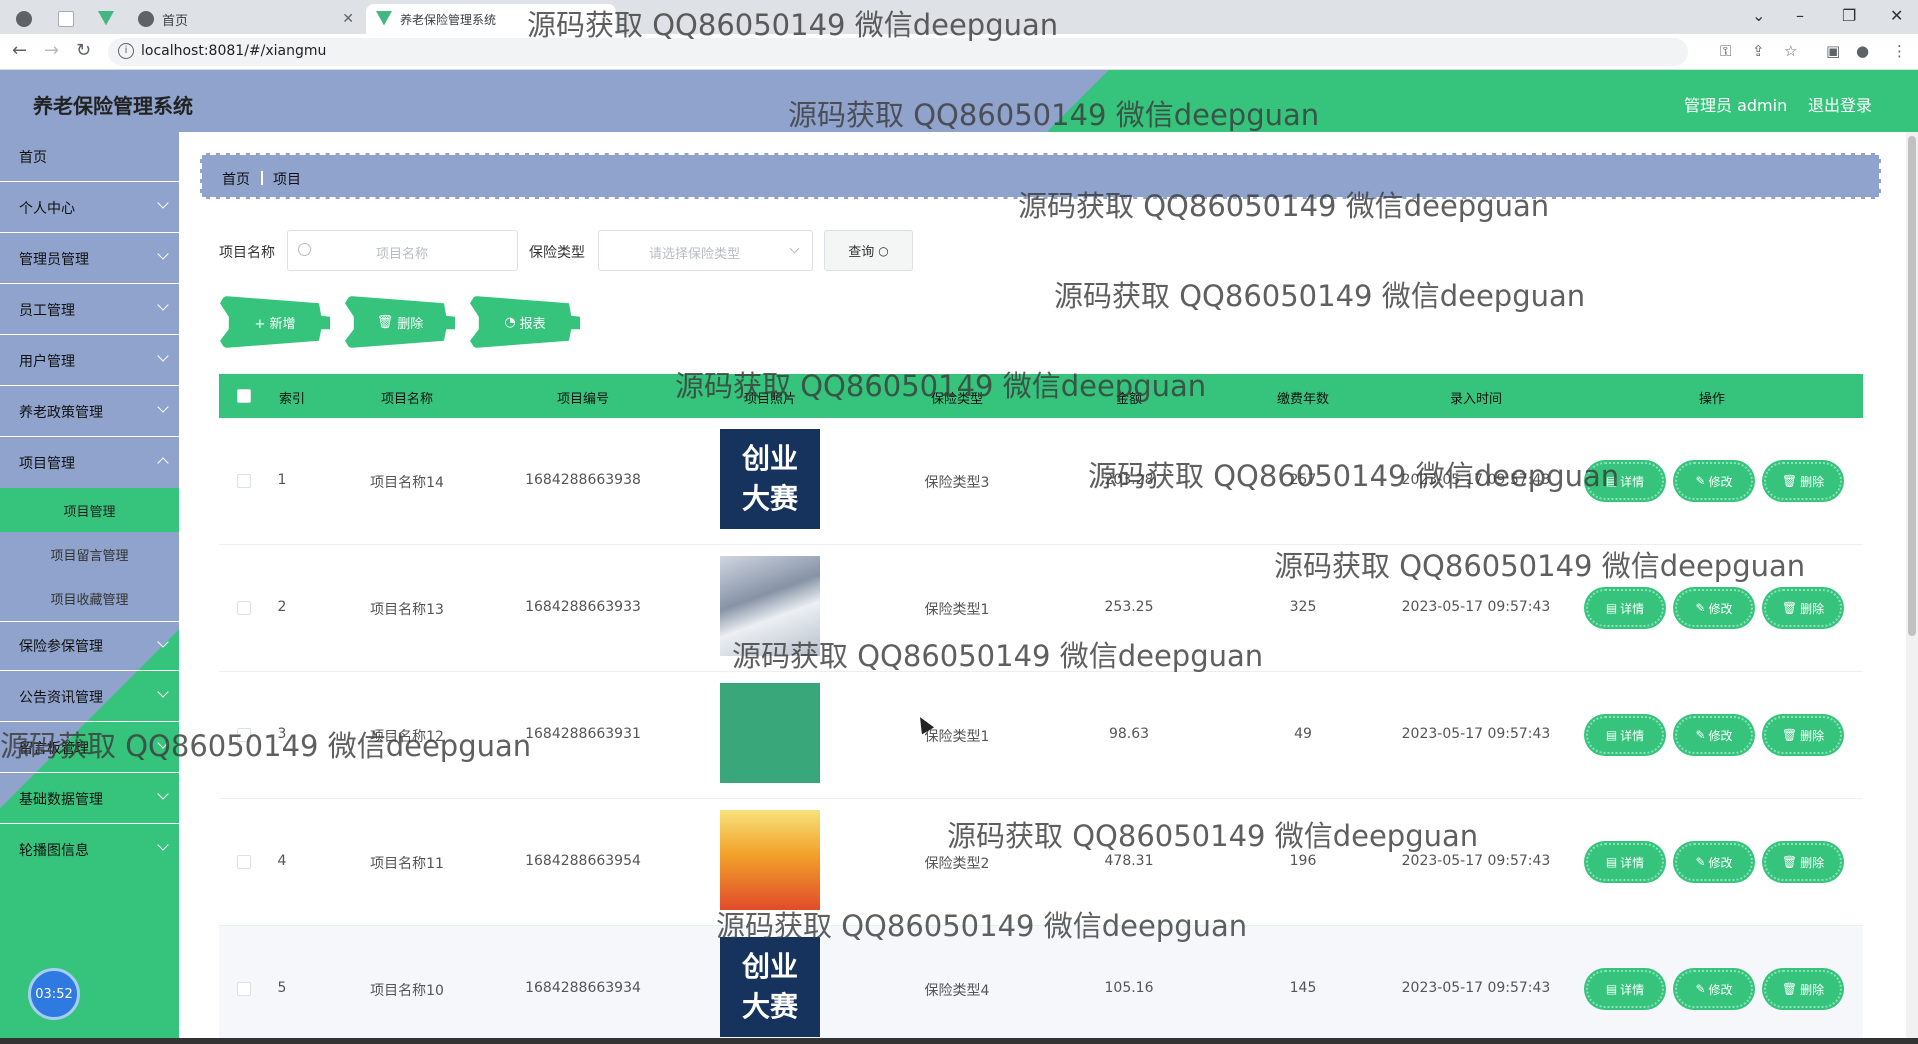 This screenshot has width=1918, height=1044. What do you see at coordinates (1862, 51) in the screenshot?
I see `profile-icon: ●` at bounding box center [1862, 51].